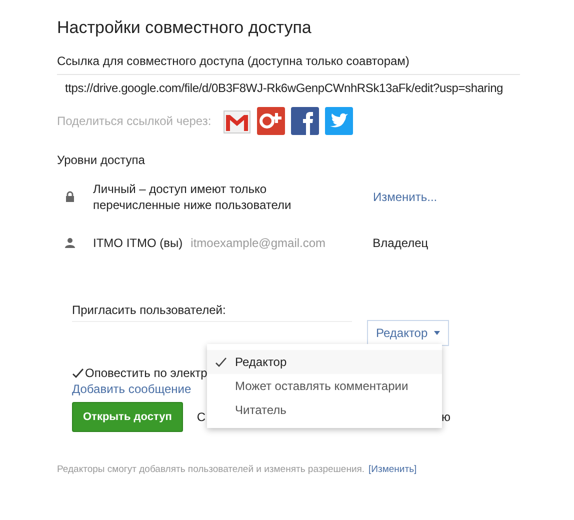 The width and height of the screenshot is (574, 520). I want to click on role-dropdown: Редактор, so click(408, 333).